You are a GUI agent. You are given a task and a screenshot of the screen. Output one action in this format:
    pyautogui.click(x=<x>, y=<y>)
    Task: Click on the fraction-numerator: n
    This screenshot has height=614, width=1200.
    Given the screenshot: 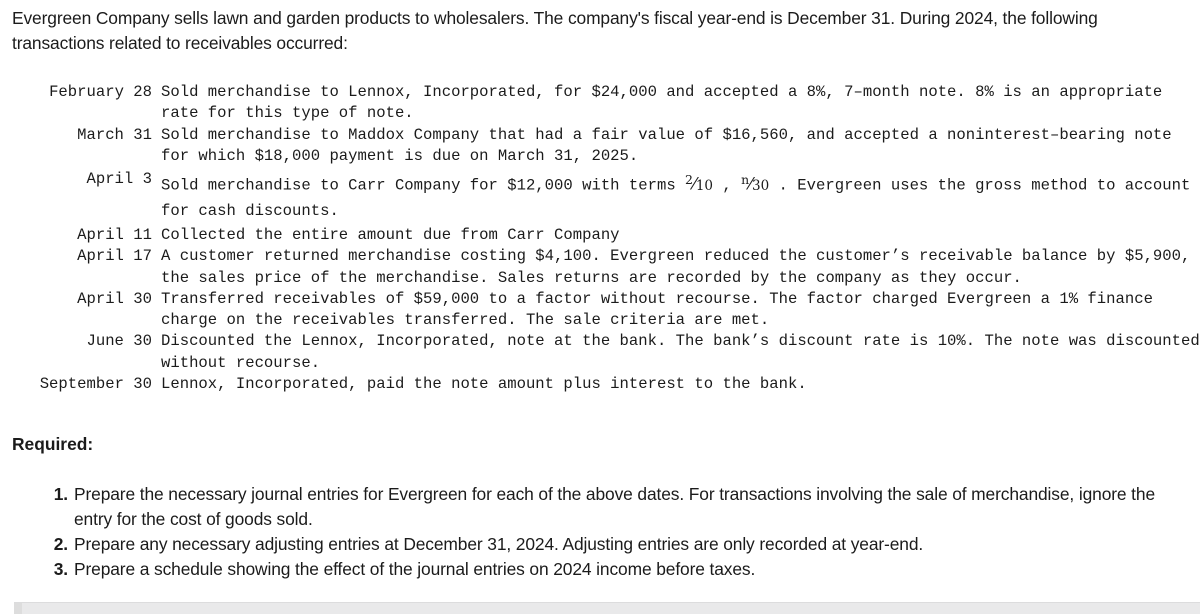 What is the action you would take?
    pyautogui.click(x=745, y=180)
    